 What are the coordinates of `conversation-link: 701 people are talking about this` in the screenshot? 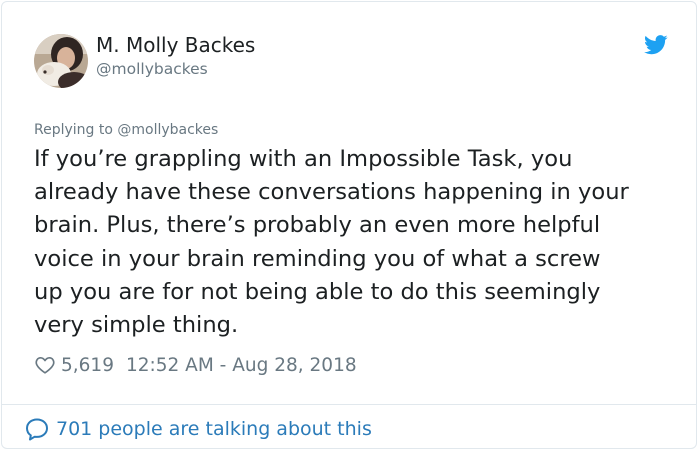 It's located at (198, 429).